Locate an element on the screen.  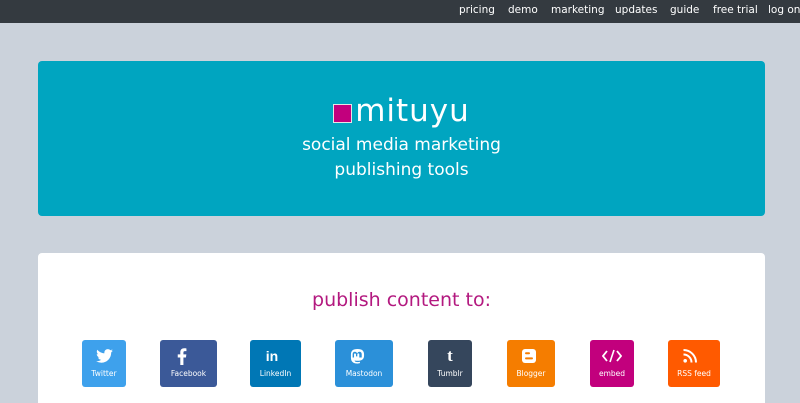
twitter-bird-icon is located at coordinates (104, 356).